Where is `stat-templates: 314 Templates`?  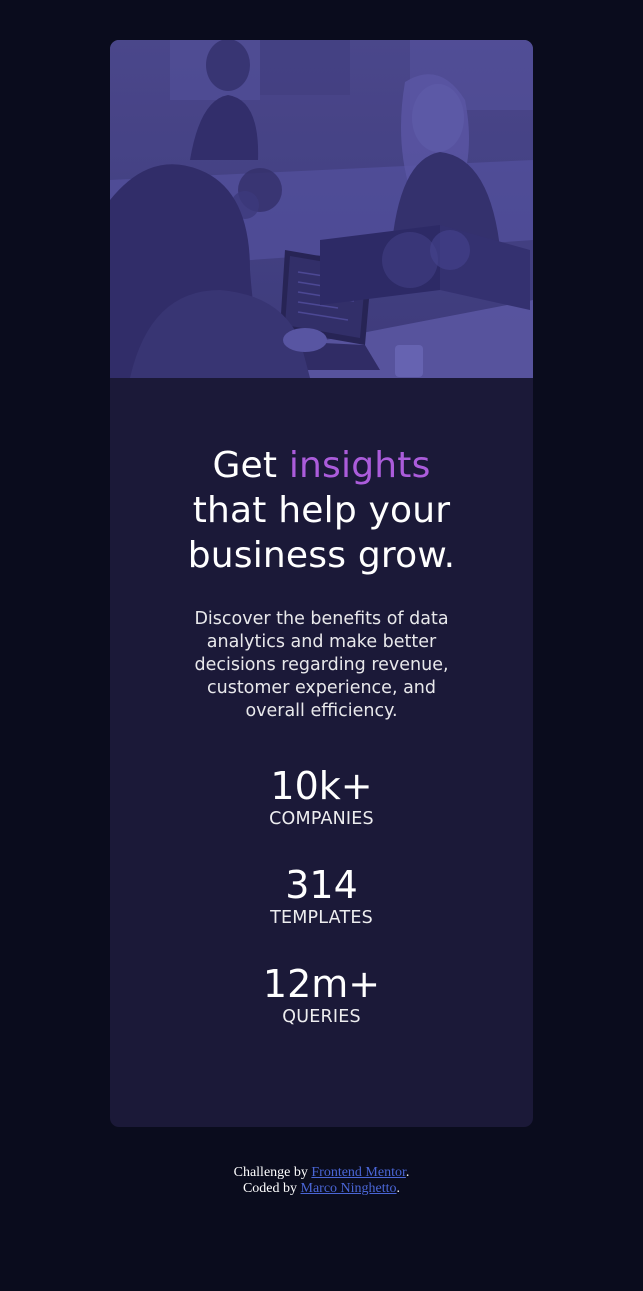
stat-templates: 314 Templates is located at coordinates (321, 895).